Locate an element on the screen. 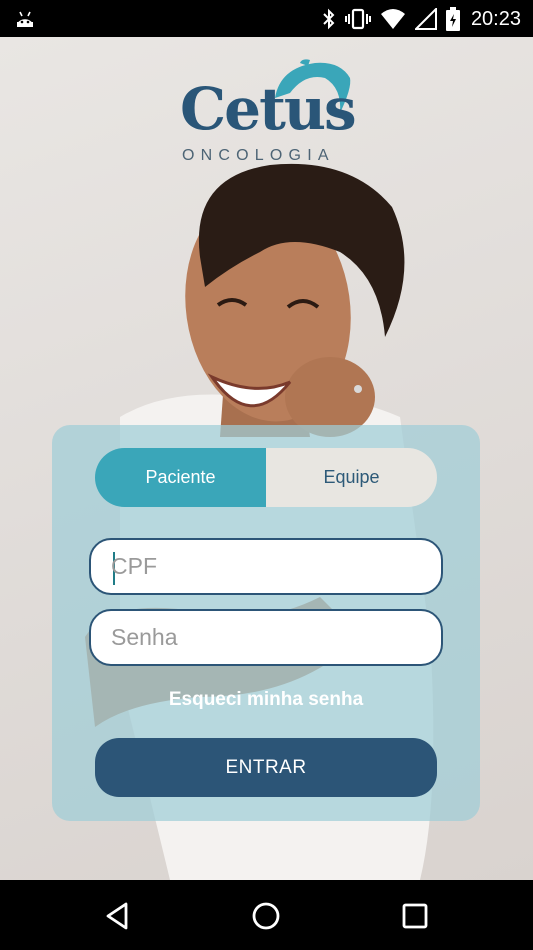 The width and height of the screenshot is (533, 950). logo-wordmark: Cetus is located at coordinates (268, 109).